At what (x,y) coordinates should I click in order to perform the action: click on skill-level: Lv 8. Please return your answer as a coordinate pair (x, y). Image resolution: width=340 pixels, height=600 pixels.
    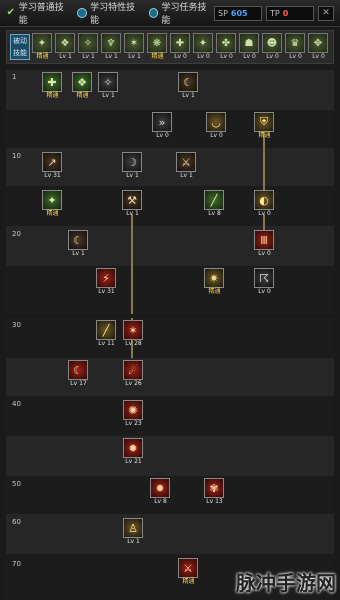
    Looking at the image, I should click on (160, 501).